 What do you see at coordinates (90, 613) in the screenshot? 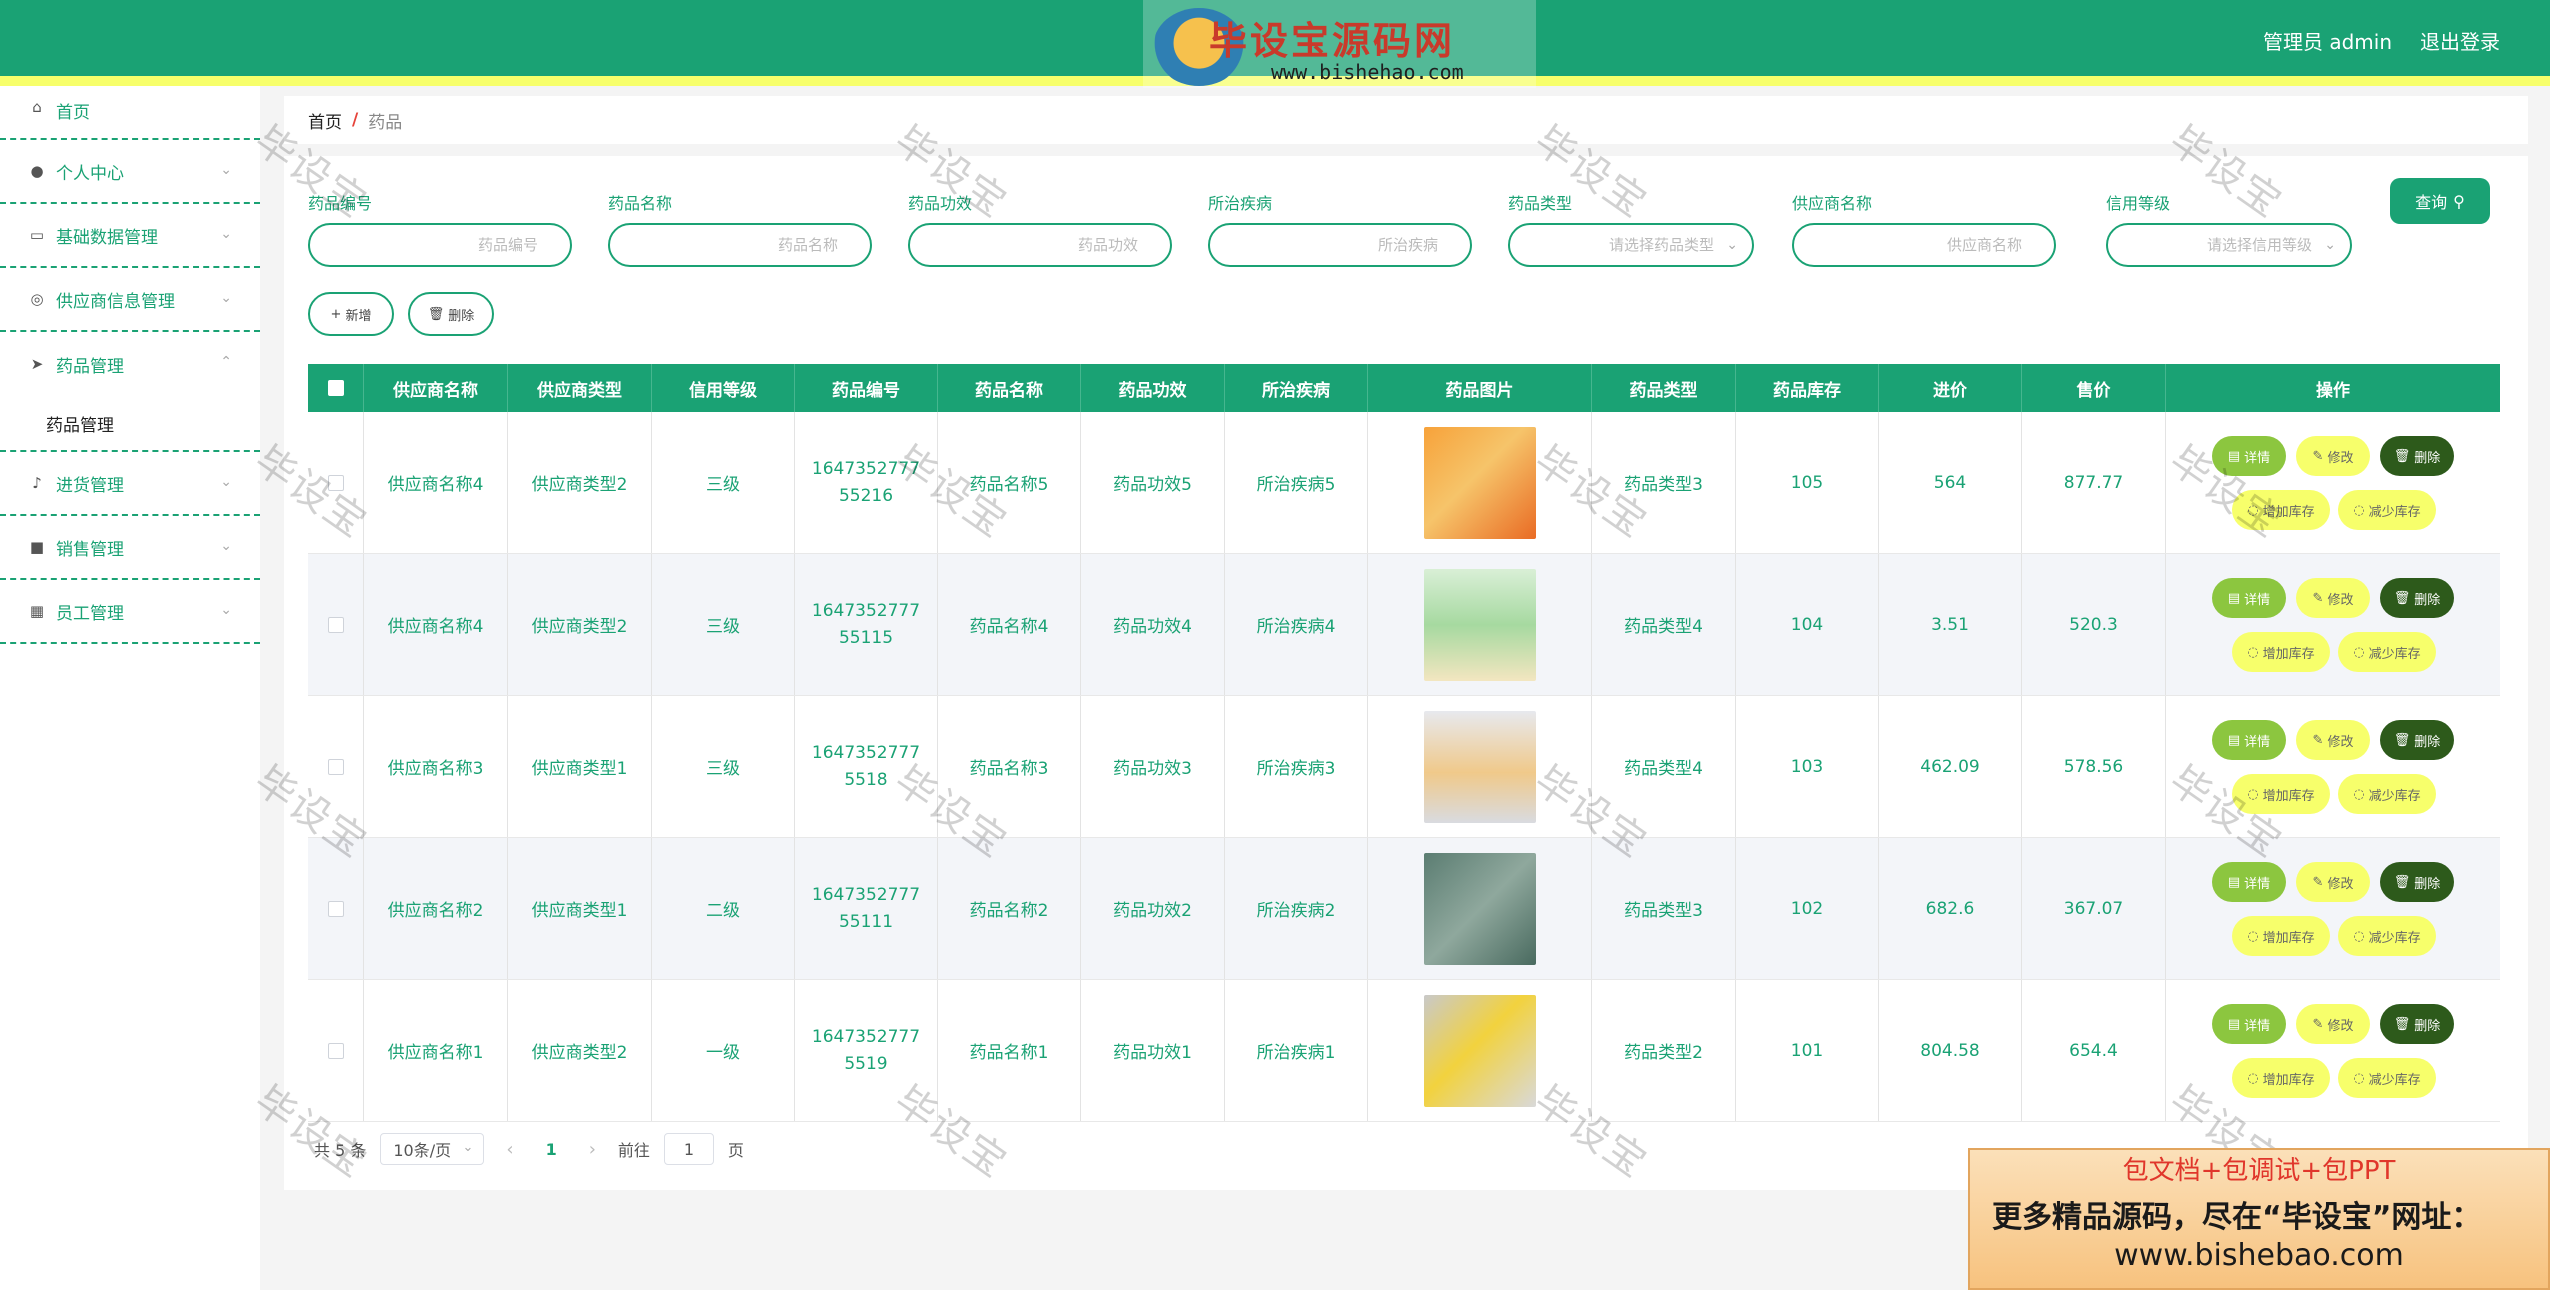
I see `sidebar-item-label: 员工管理` at bounding box center [90, 613].